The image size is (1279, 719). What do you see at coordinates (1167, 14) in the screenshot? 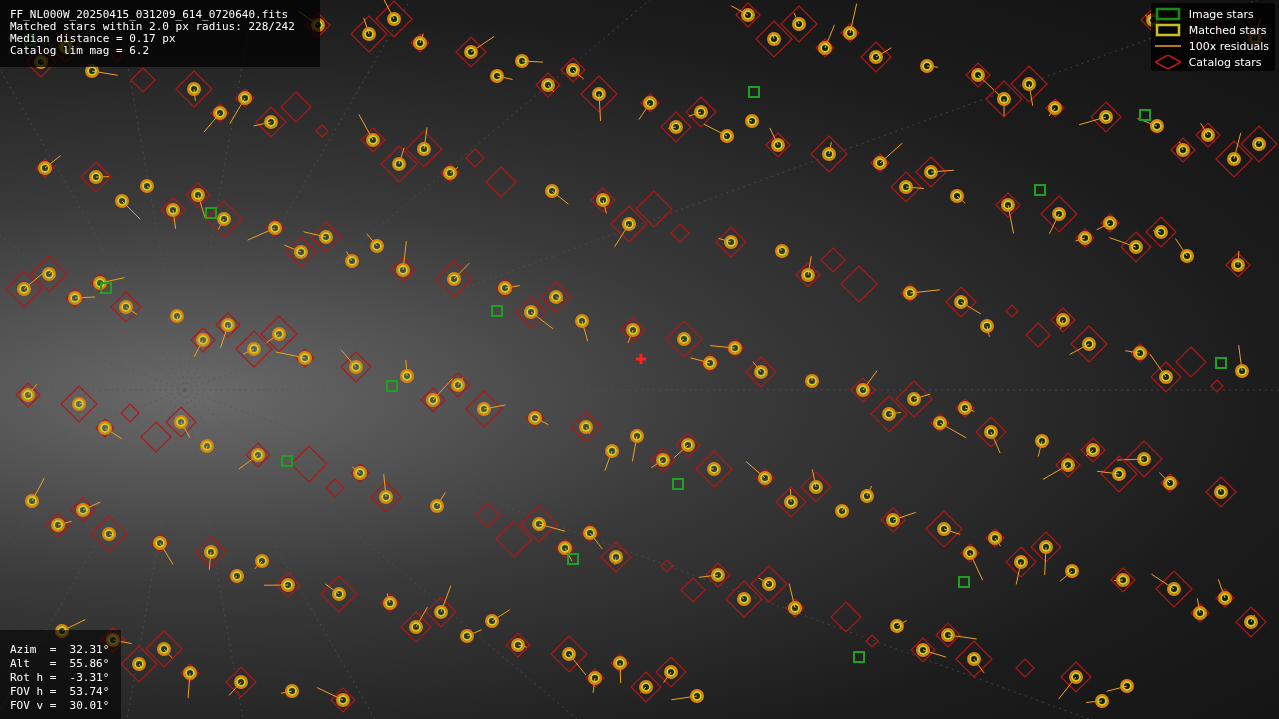
I see `square-icon` at bounding box center [1167, 14].